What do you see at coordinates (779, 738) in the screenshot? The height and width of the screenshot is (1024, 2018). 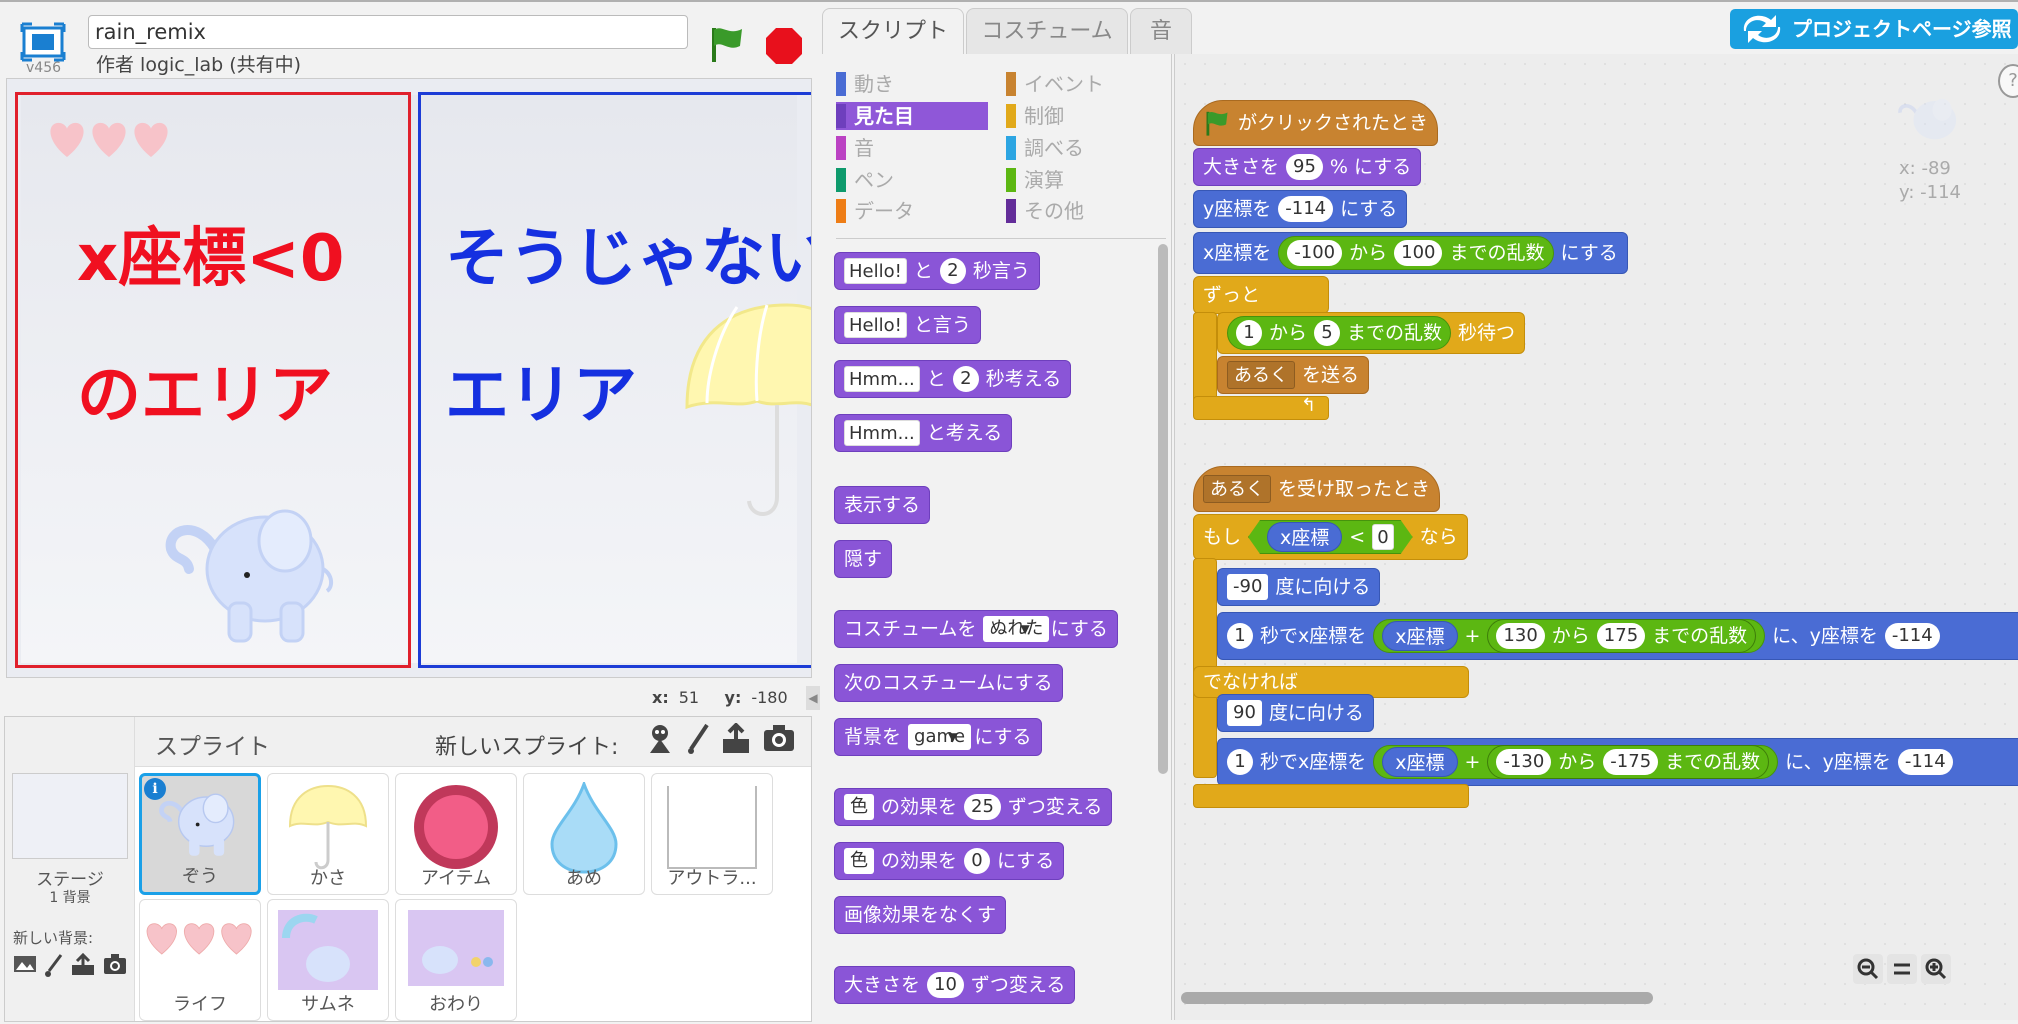 I see `camera-sprite-icon` at bounding box center [779, 738].